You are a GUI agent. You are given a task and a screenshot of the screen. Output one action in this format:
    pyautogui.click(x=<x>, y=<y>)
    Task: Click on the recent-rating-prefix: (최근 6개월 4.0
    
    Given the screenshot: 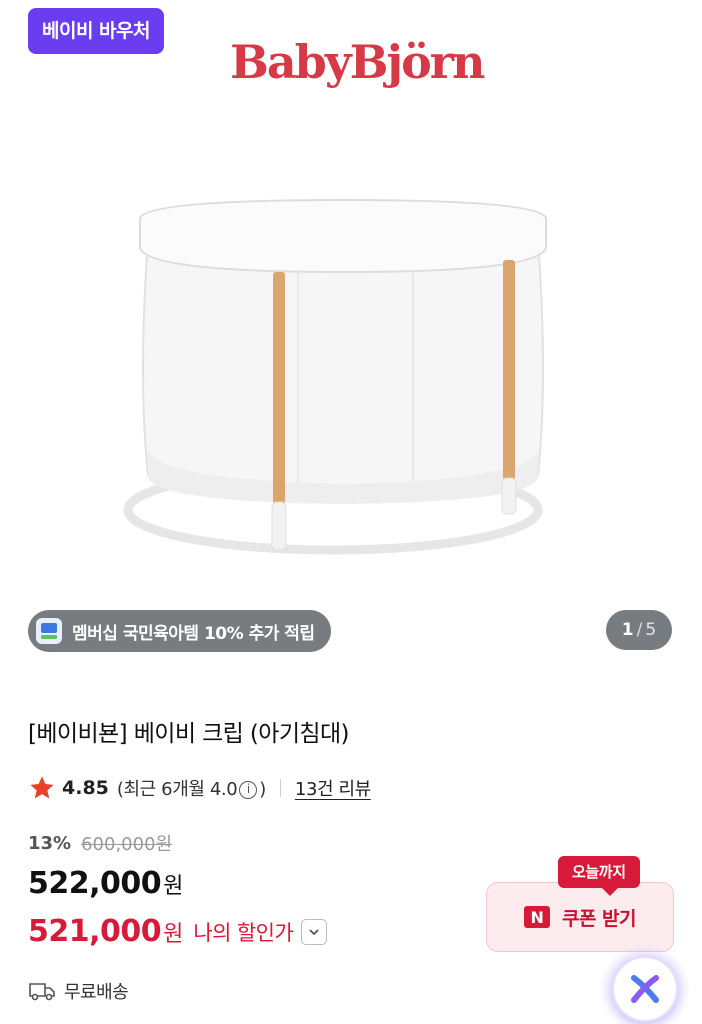 What is the action you would take?
    pyautogui.click(x=177, y=789)
    